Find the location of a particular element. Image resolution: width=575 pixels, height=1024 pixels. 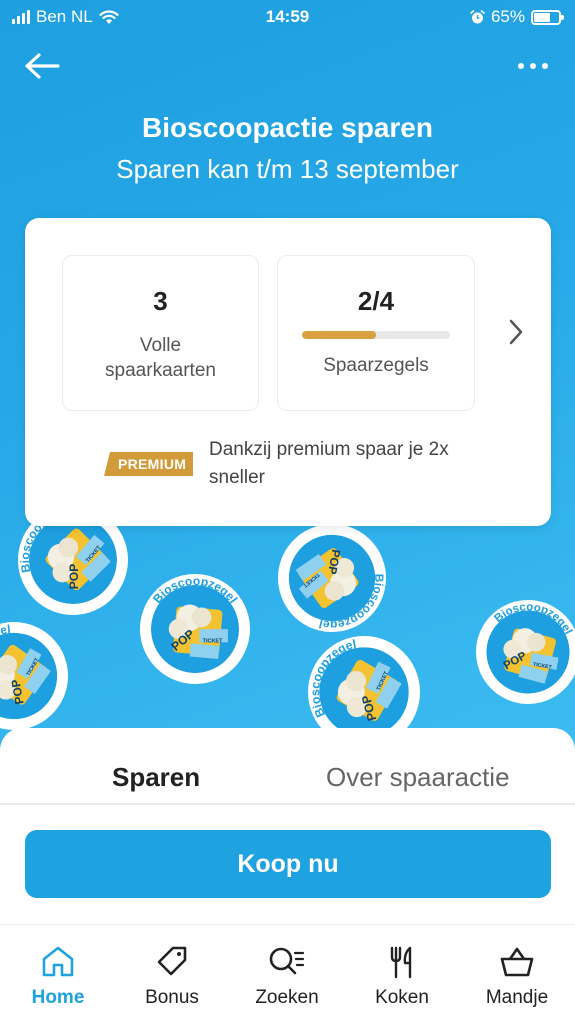

battery-icon is located at coordinates (547, 17).